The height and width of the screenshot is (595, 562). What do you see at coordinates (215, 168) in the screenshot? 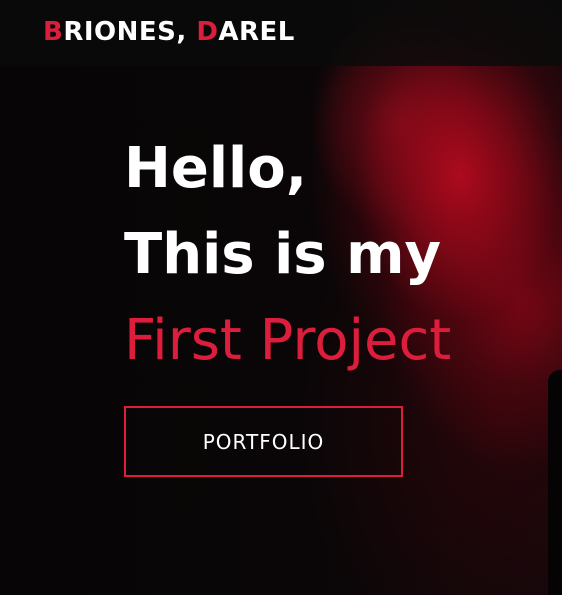
I see `headline-line-1: Hello,` at bounding box center [215, 168].